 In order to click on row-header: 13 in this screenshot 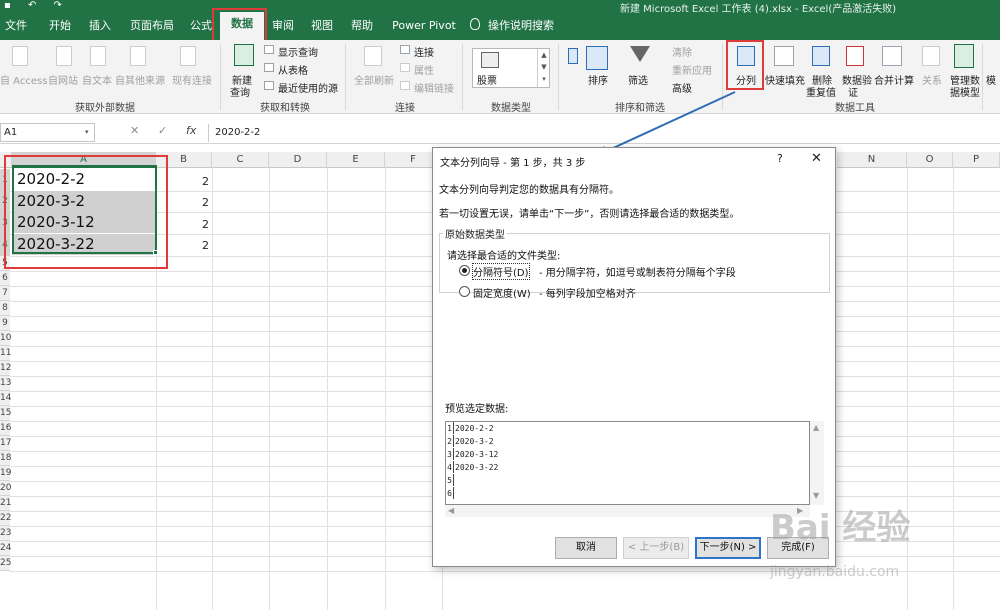, I will do `click(5, 383)`.